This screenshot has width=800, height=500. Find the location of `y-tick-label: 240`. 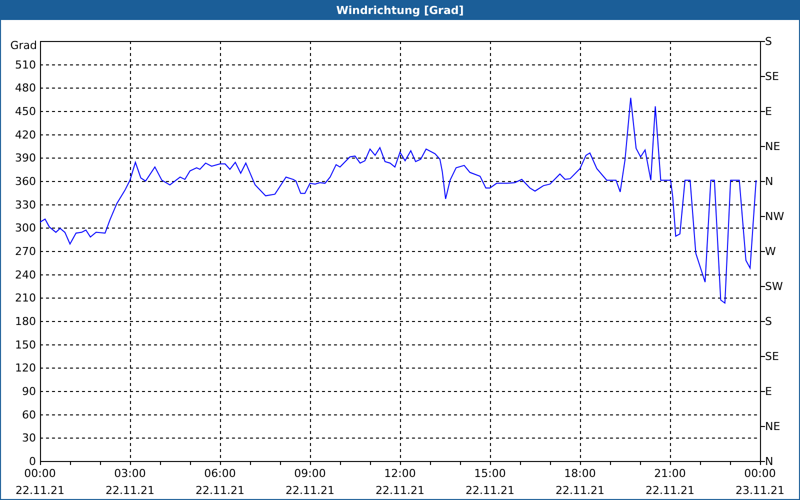

y-tick-label: 240 is located at coordinates (25, 275).